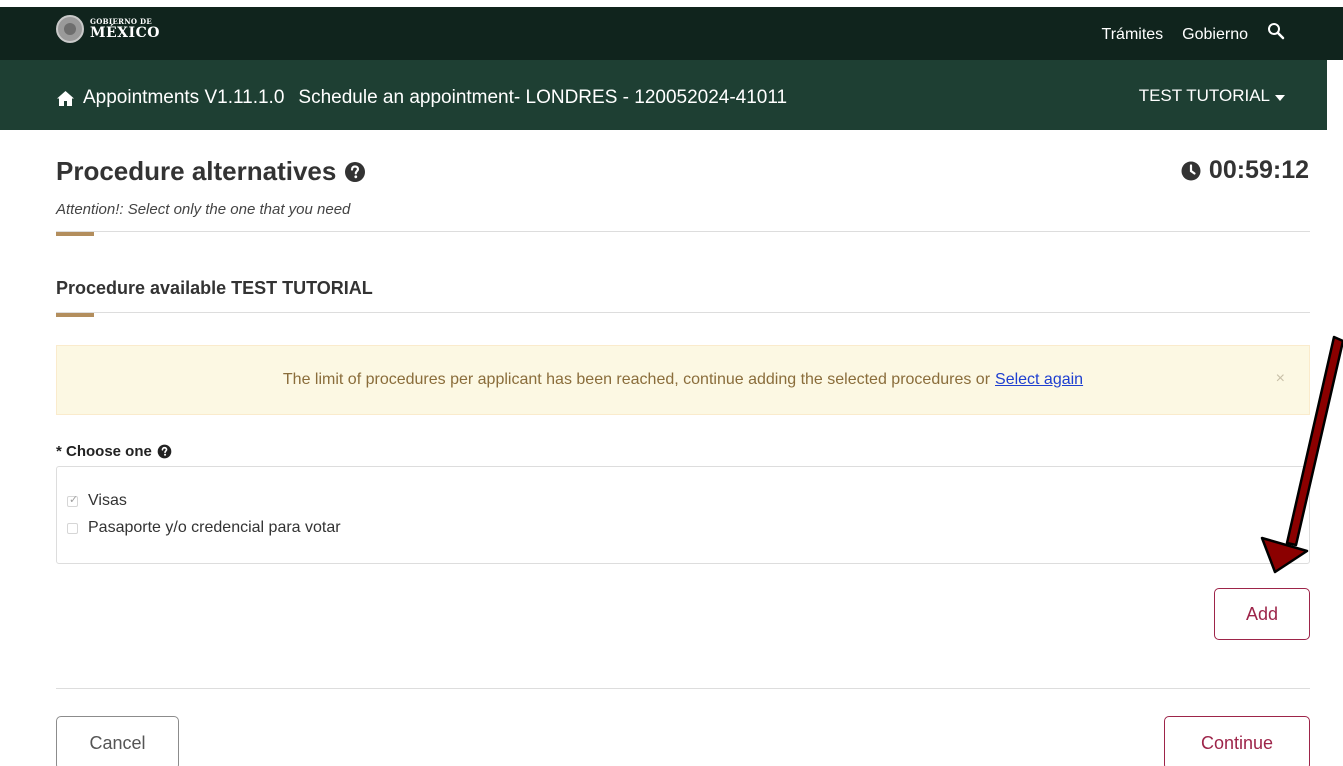 The image size is (1343, 766). What do you see at coordinates (1215, 35) in the screenshot?
I see `link-gobierno: Gobierno` at bounding box center [1215, 35].